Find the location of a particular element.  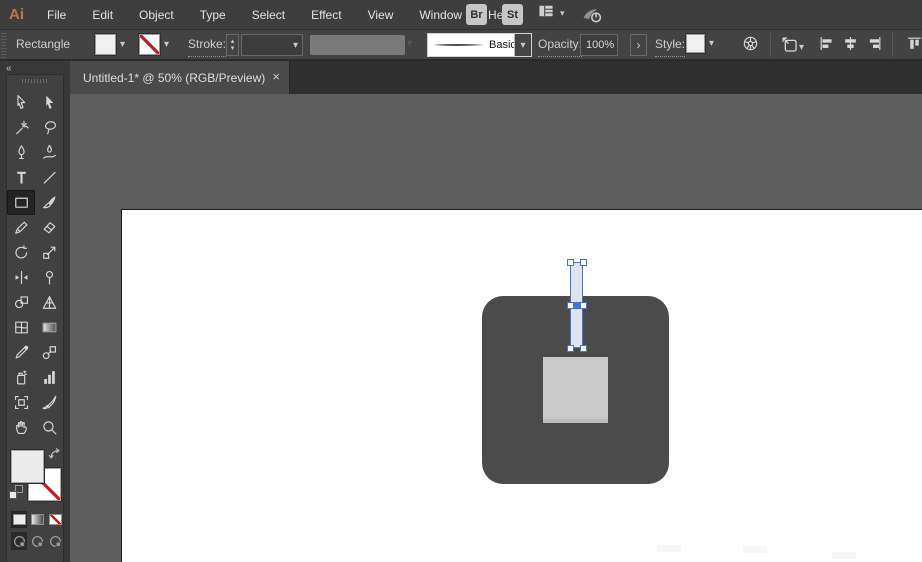

stroke-color-combo: ▾ is located at coordinates (154, 44).